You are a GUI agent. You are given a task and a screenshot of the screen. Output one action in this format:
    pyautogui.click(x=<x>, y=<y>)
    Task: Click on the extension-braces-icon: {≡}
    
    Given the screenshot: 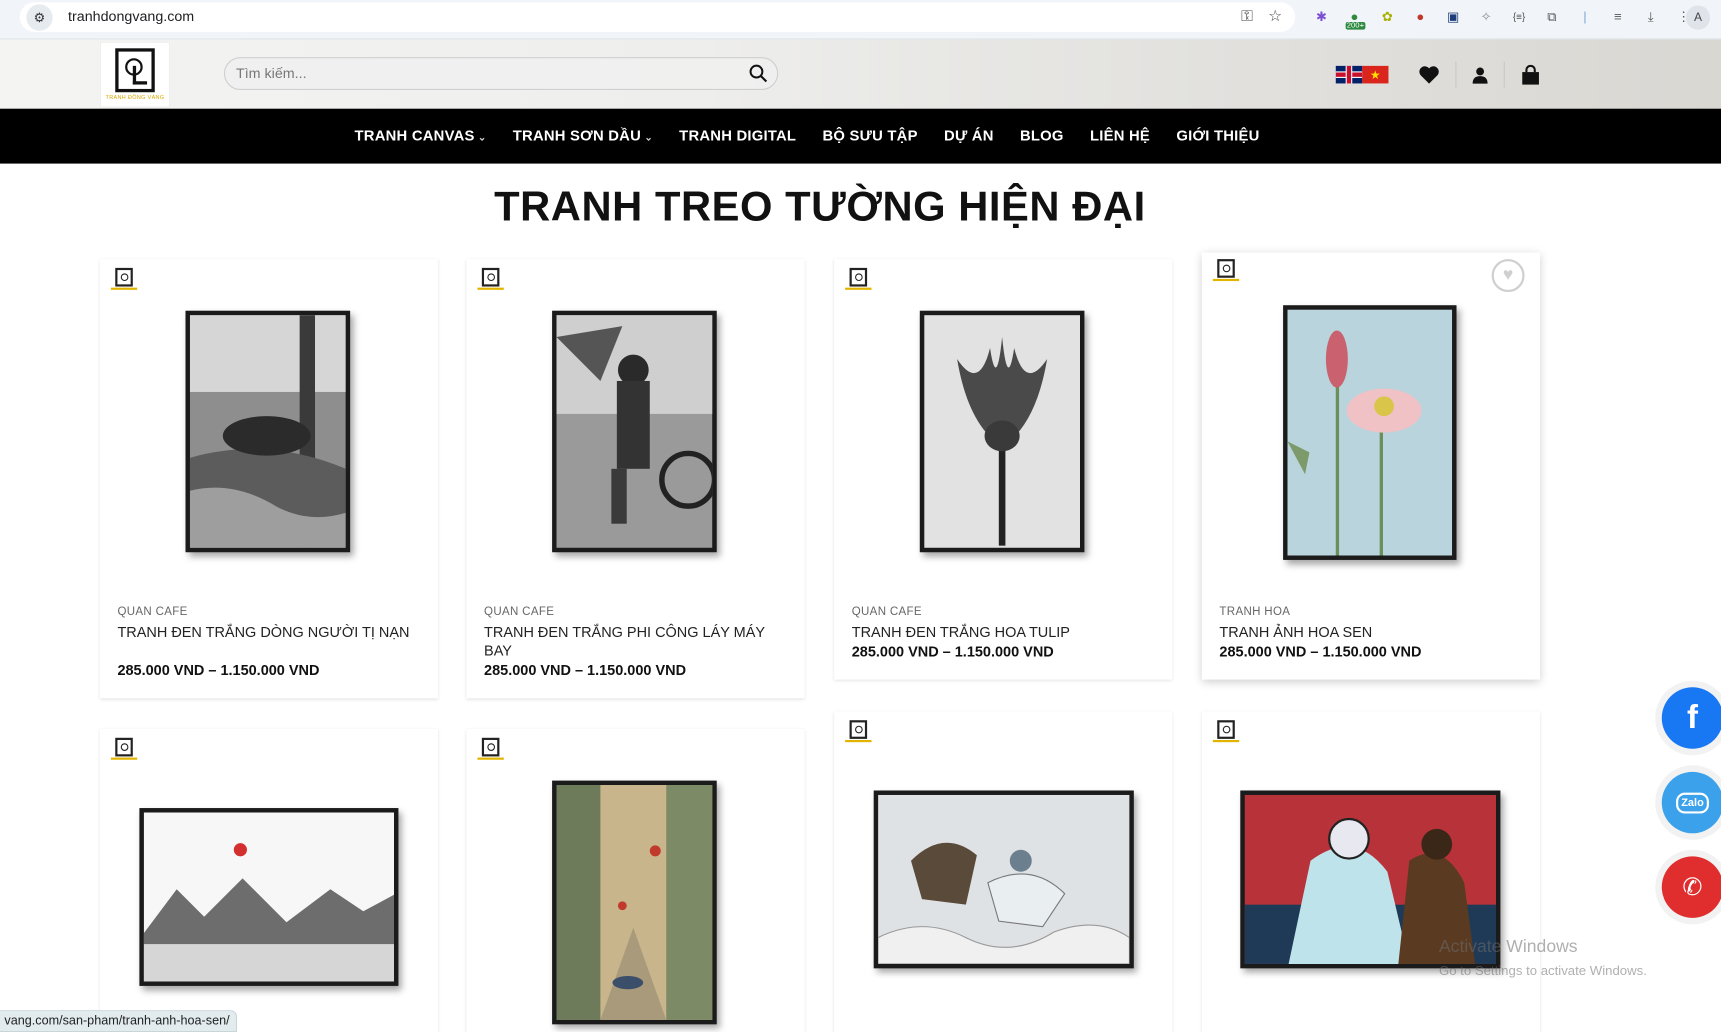 What is the action you would take?
    pyautogui.click(x=1519, y=16)
    